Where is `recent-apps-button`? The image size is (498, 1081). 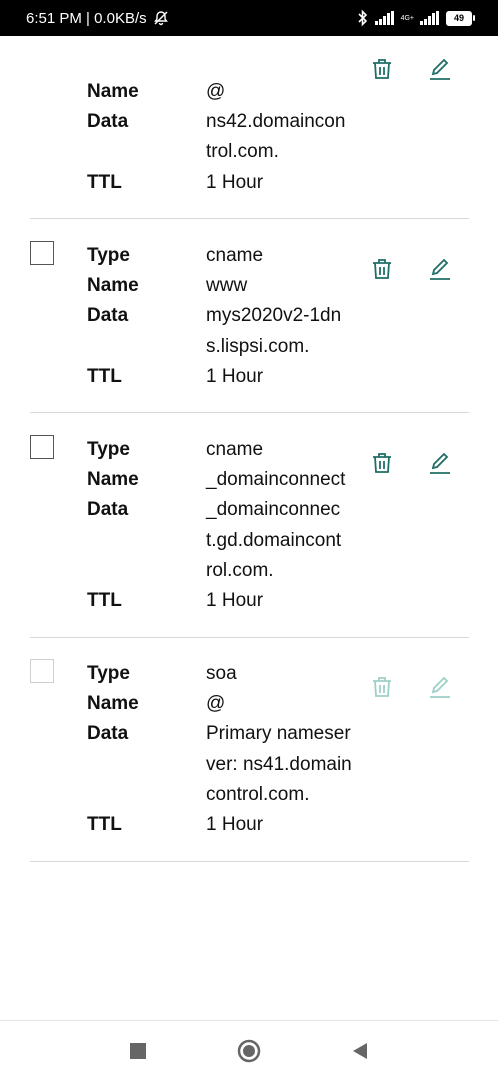 recent-apps-button is located at coordinates (138, 1051).